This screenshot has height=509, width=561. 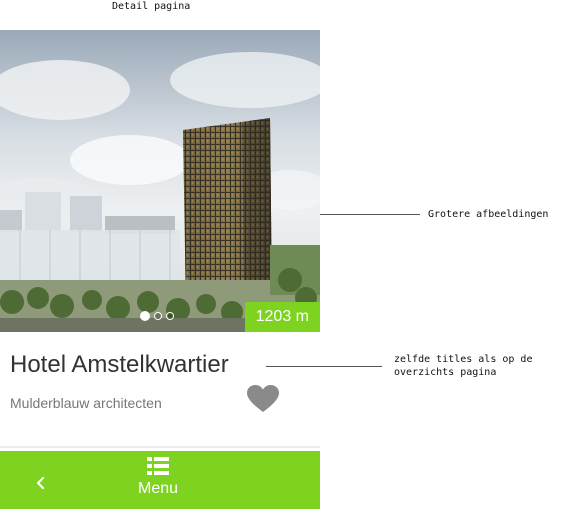 I want to click on menu-label: Menu, so click(x=158, y=488).